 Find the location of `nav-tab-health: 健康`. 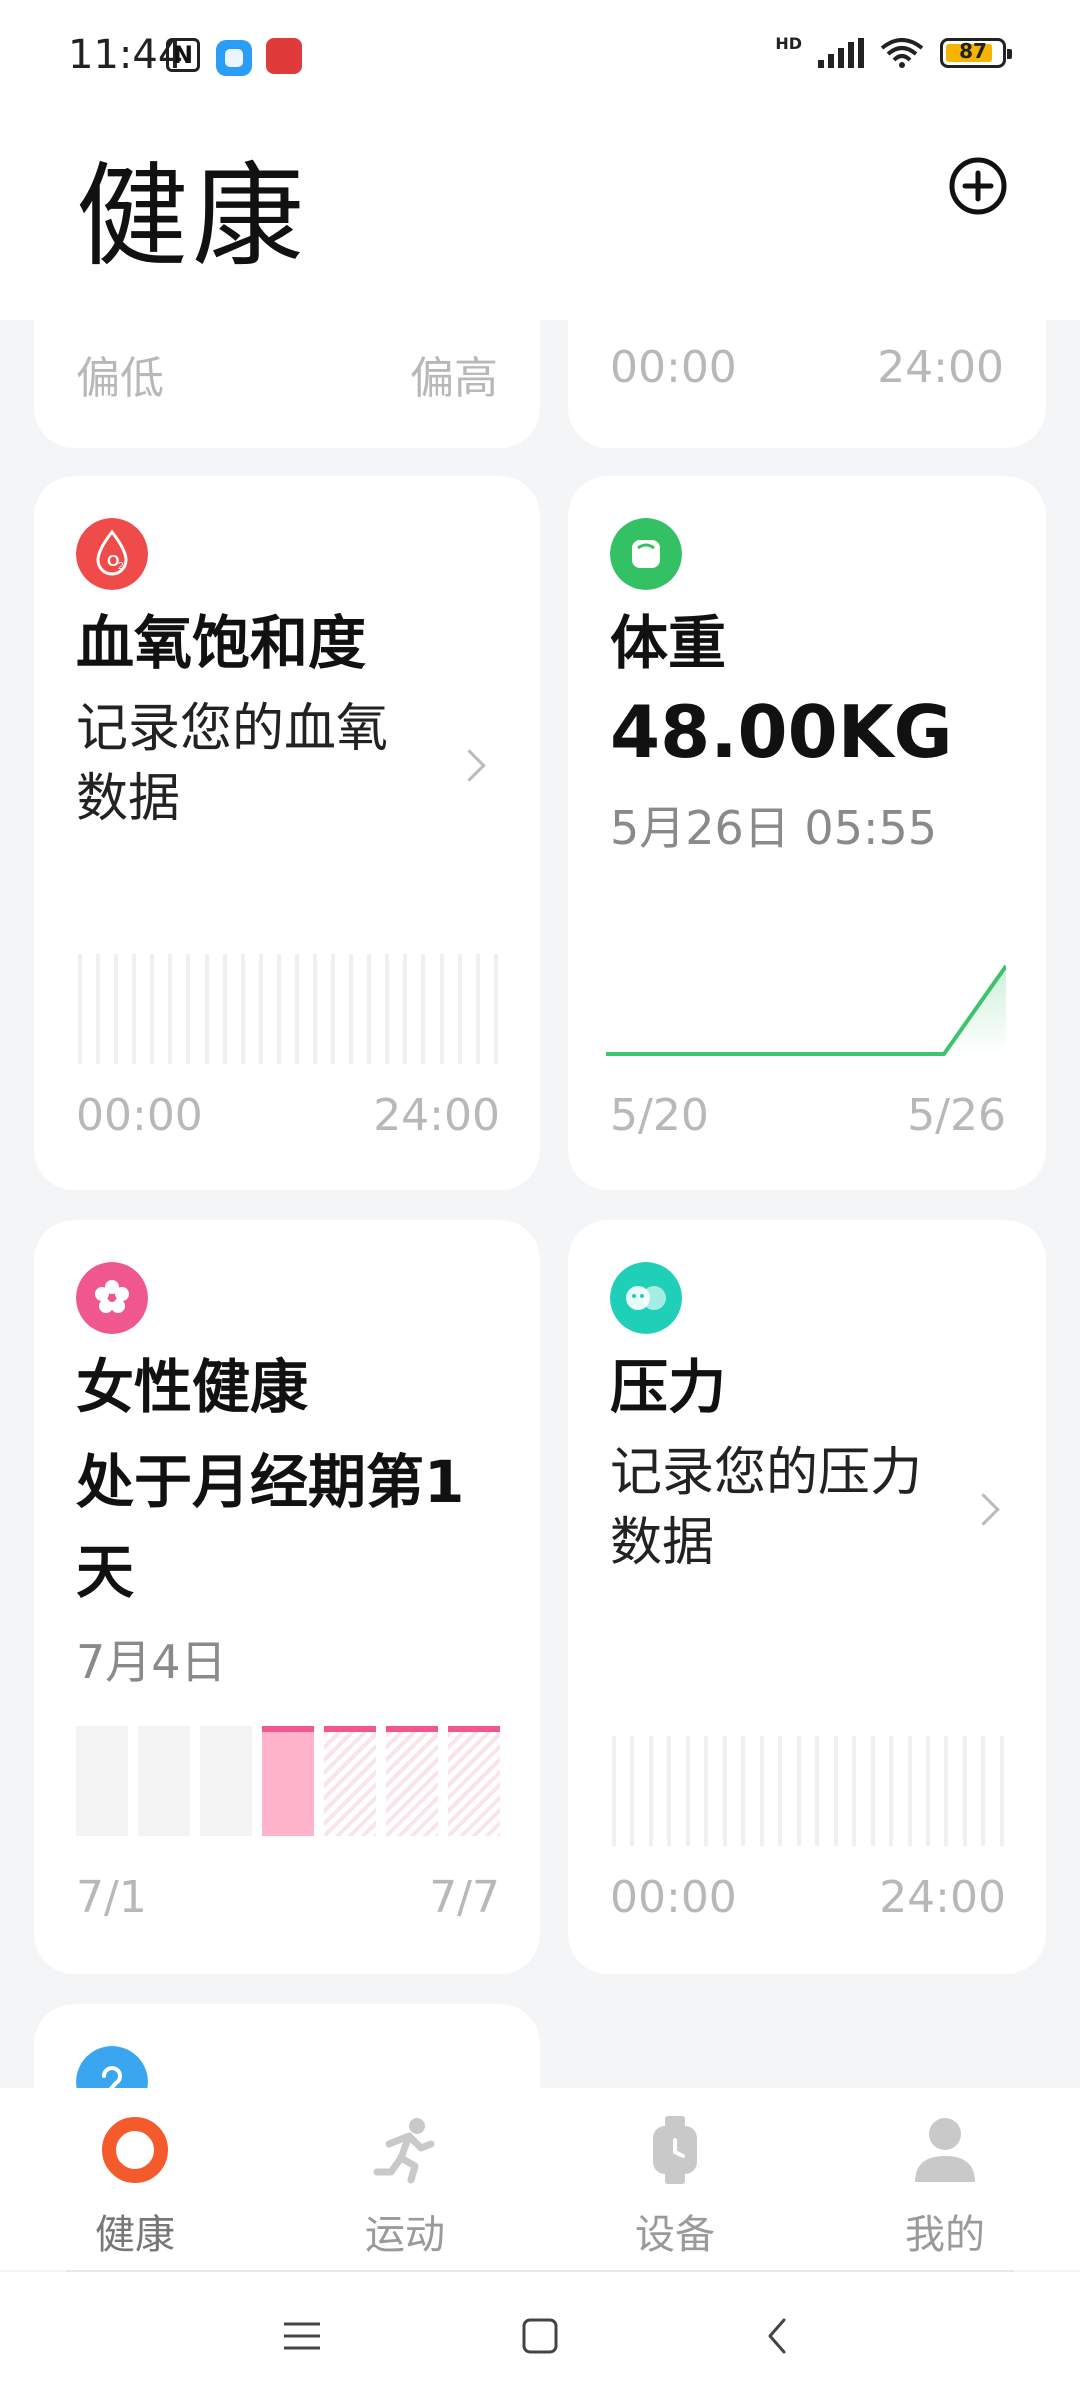

nav-tab-health: 健康 is located at coordinates (135, 2187).